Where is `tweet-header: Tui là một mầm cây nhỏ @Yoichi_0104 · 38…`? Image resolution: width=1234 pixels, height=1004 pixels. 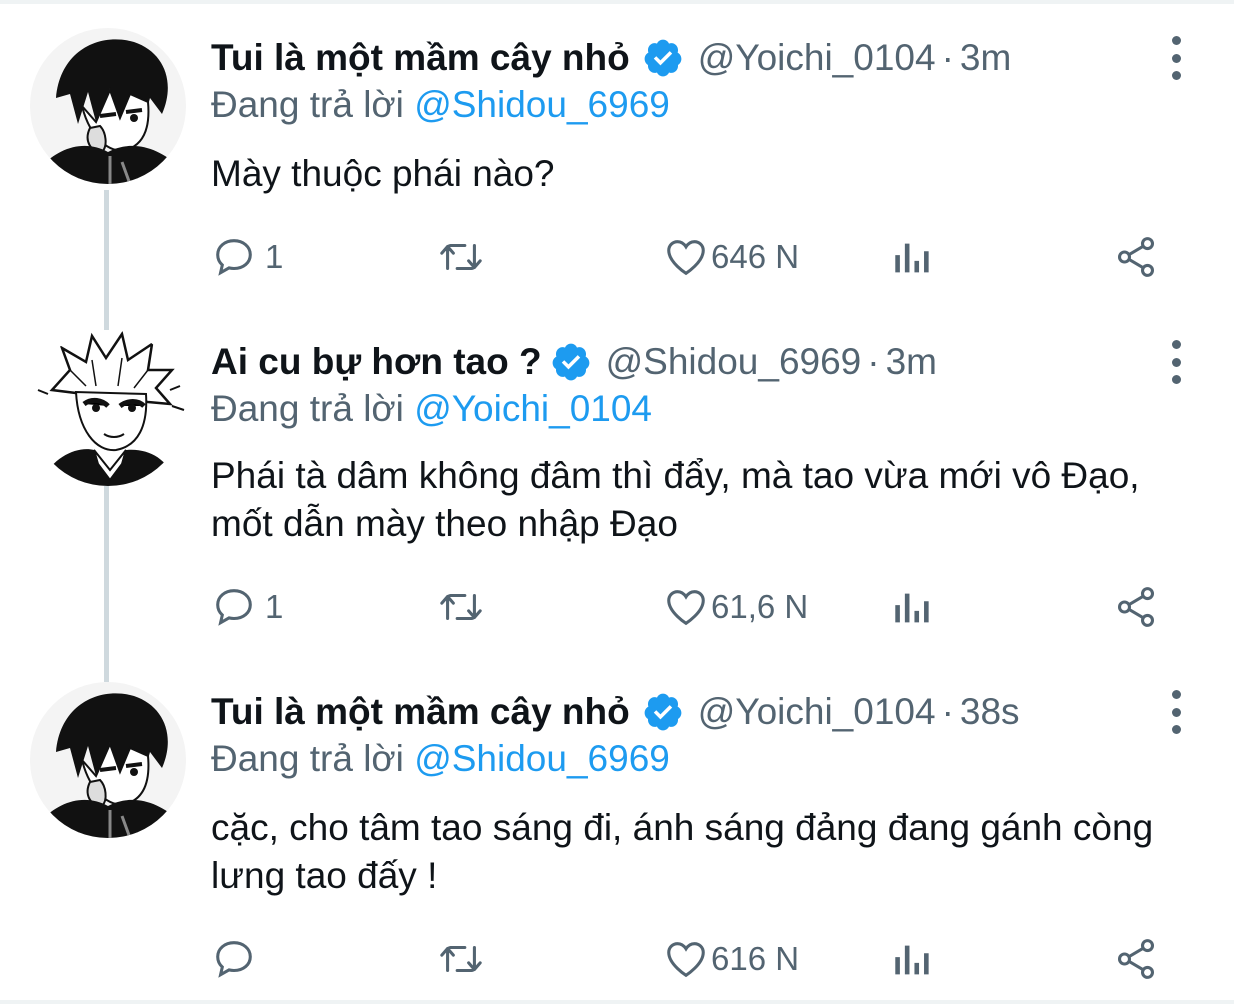 tweet-header: Tui là một mầm cây nhỏ @Yoichi_0104 · 38… is located at coordinates (615, 712).